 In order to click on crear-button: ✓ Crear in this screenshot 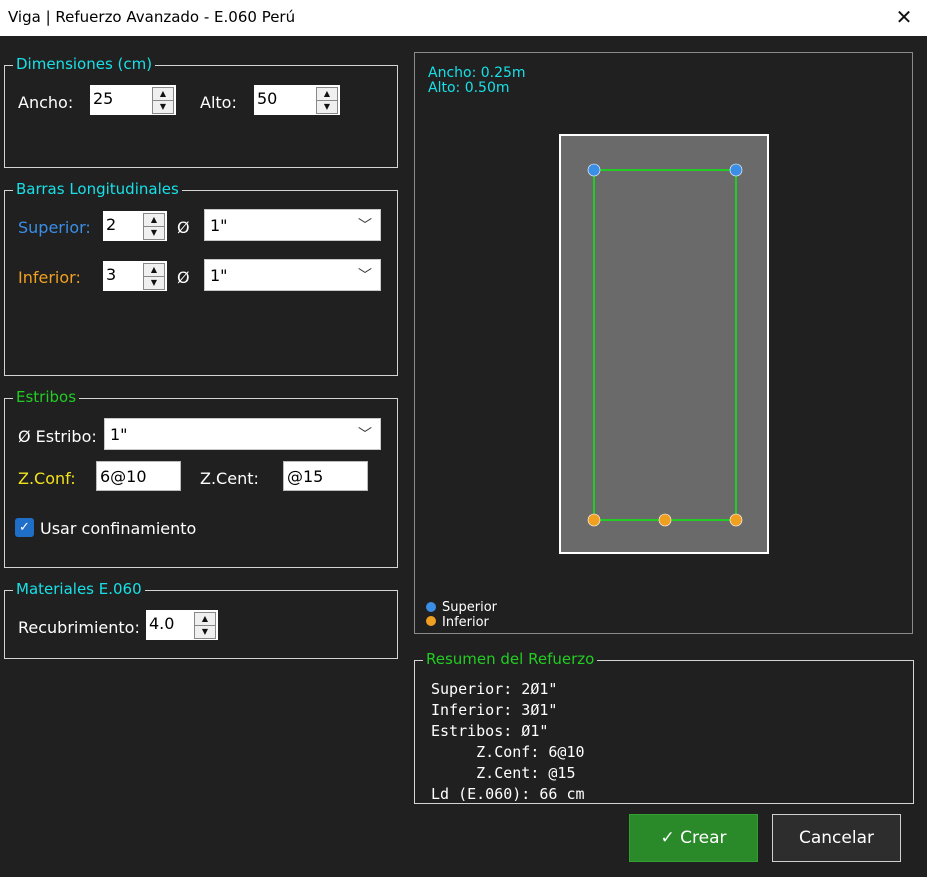, I will do `click(693, 838)`.